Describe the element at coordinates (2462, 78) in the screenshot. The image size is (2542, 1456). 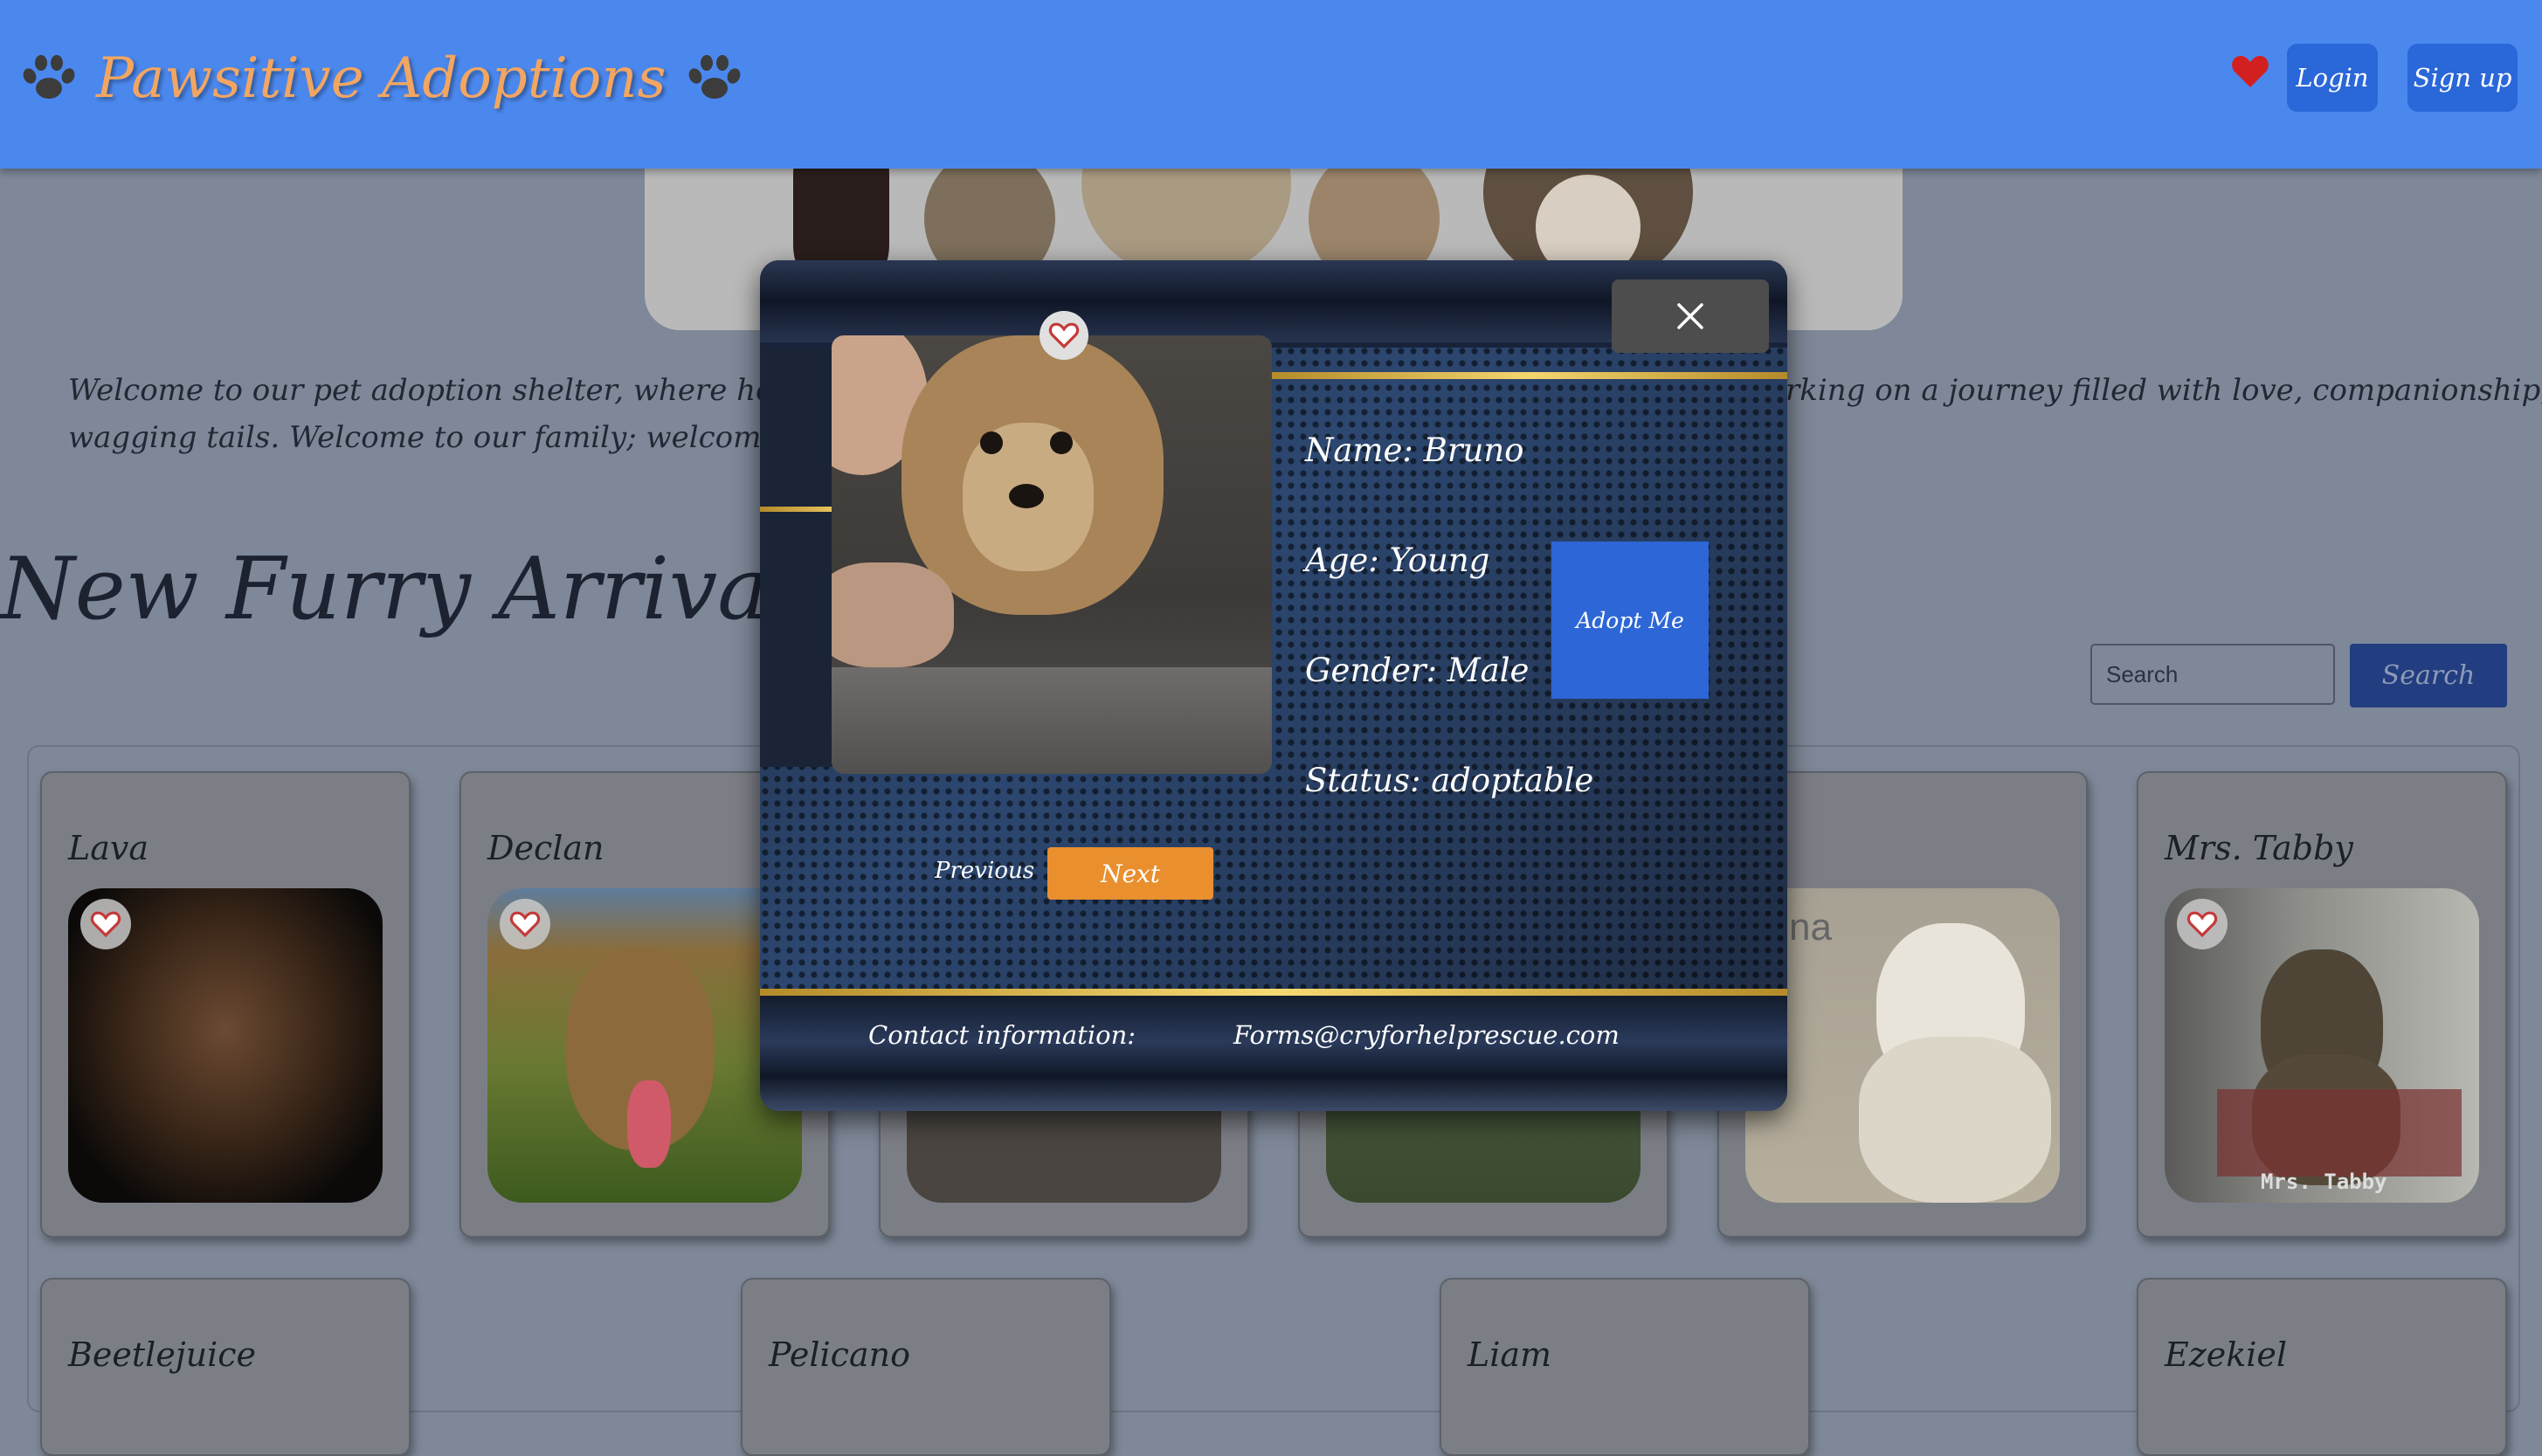
I see `signup-button: Sign up` at that location.